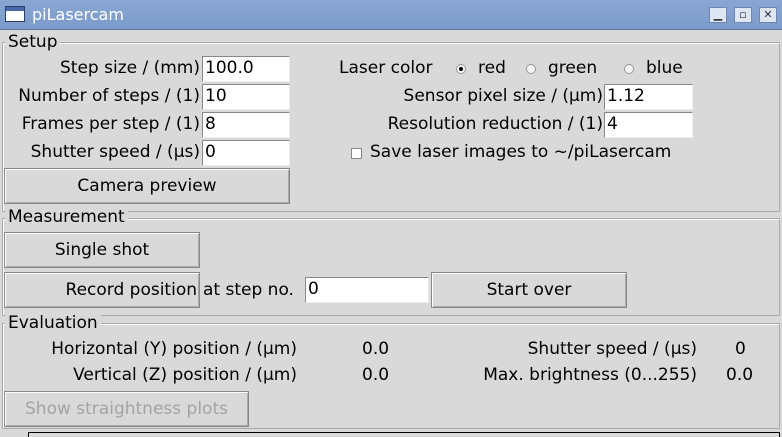 The image size is (782, 437). Describe the element at coordinates (629, 69) in the screenshot. I see `radio-blue` at that location.